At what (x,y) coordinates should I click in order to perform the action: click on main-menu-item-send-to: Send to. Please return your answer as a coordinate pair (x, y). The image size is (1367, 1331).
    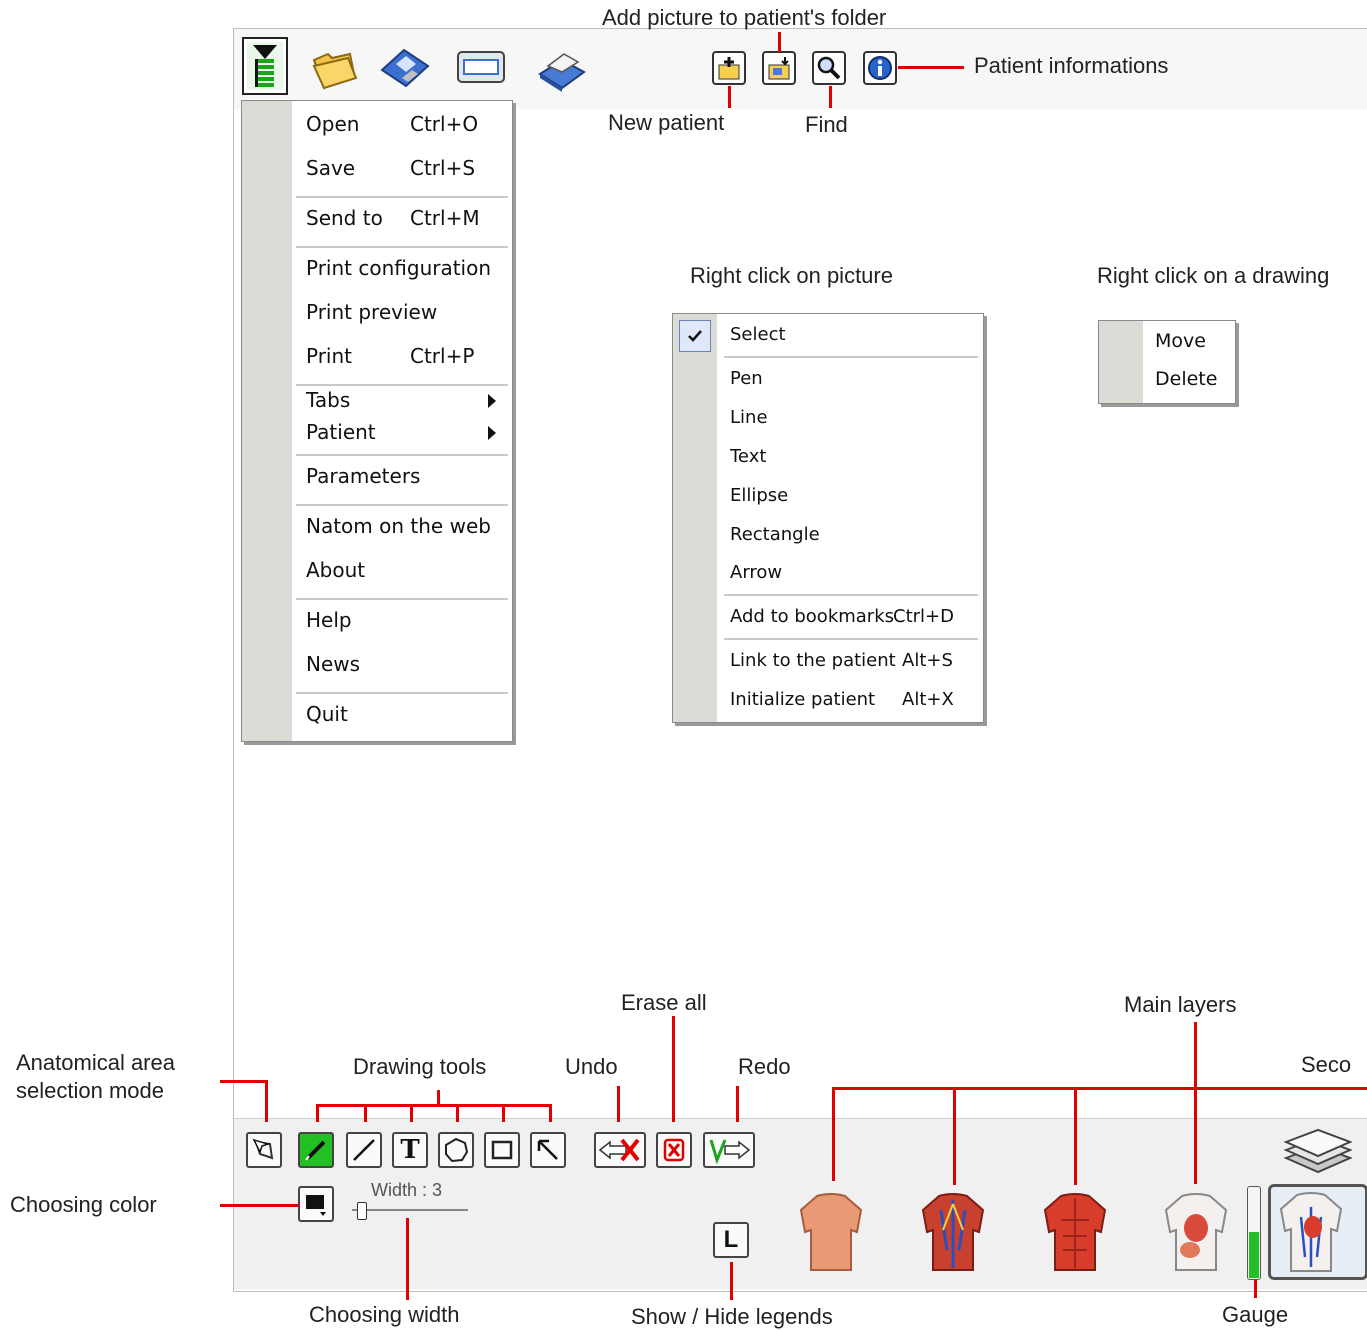
    Looking at the image, I should click on (344, 218).